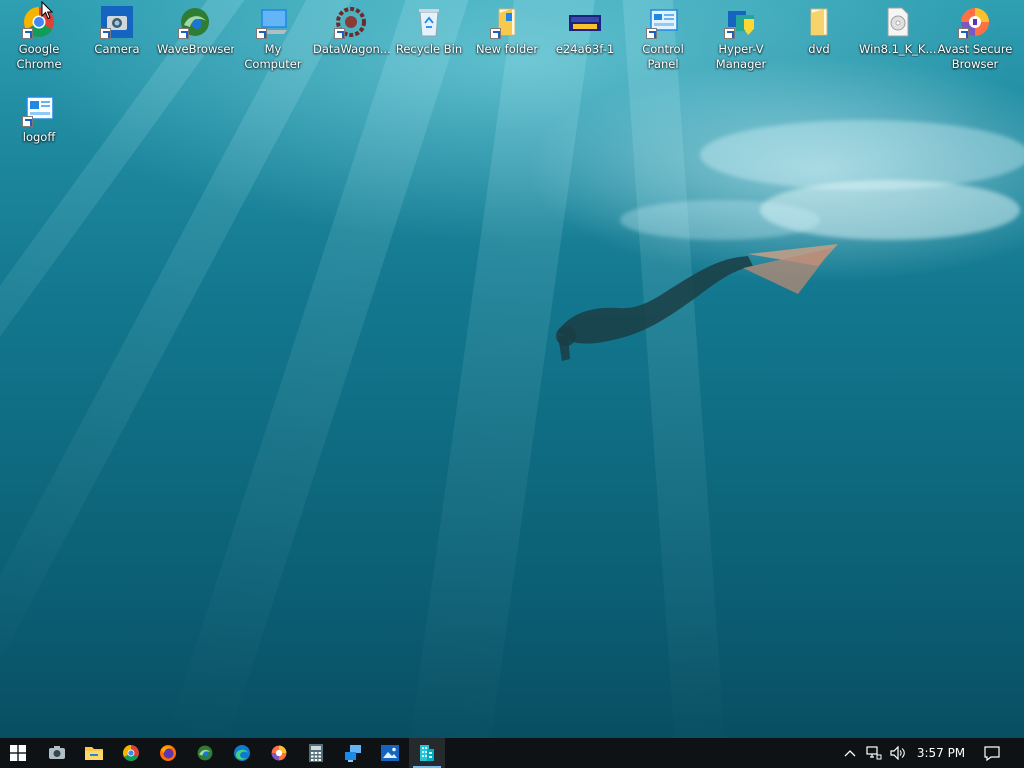  I want to click on image-file-icon, so click(585, 22).